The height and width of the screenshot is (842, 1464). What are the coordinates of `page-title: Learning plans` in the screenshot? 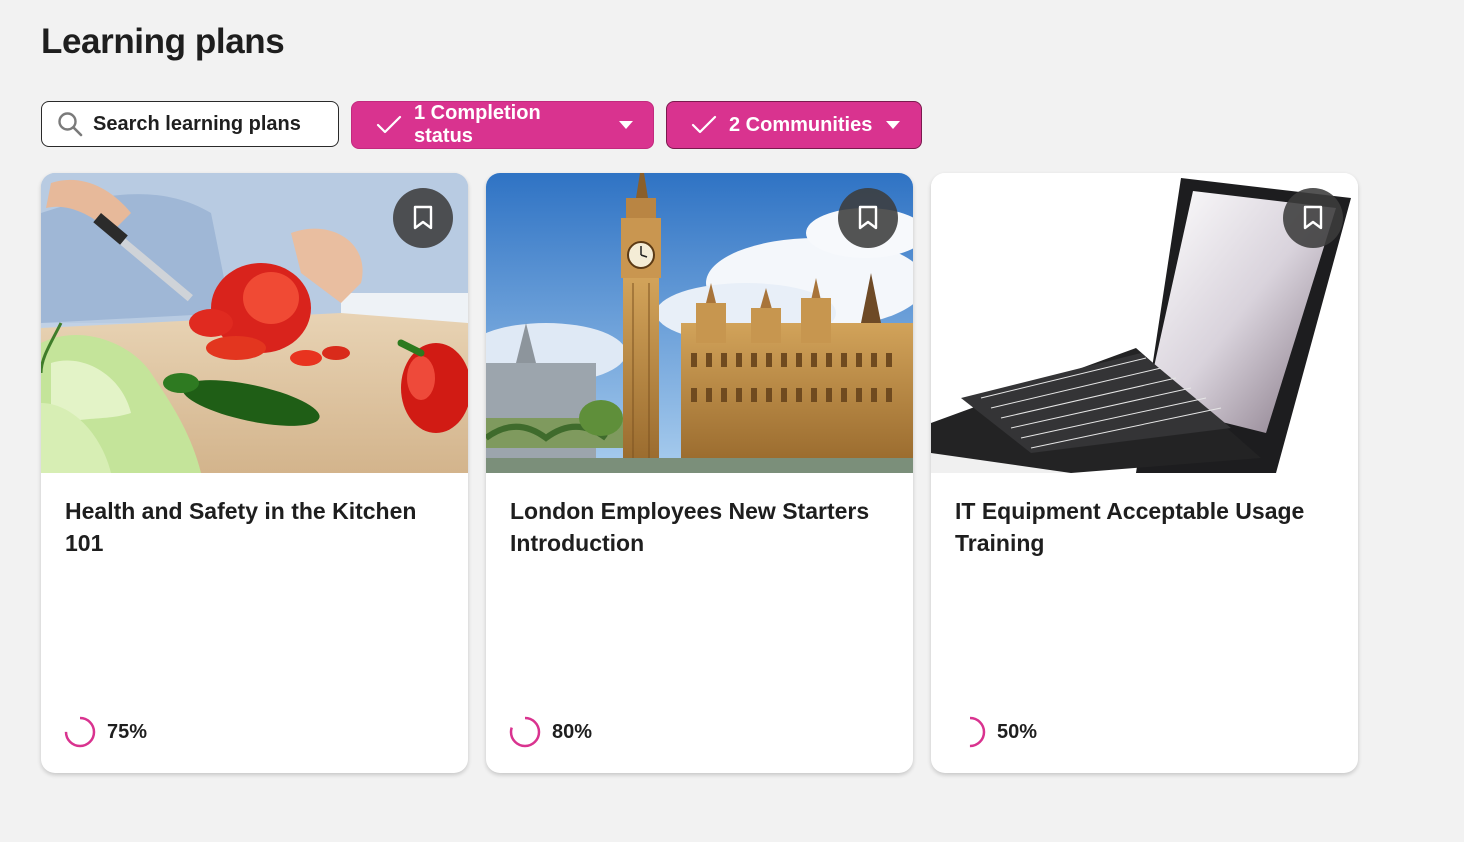 It's located at (163, 41).